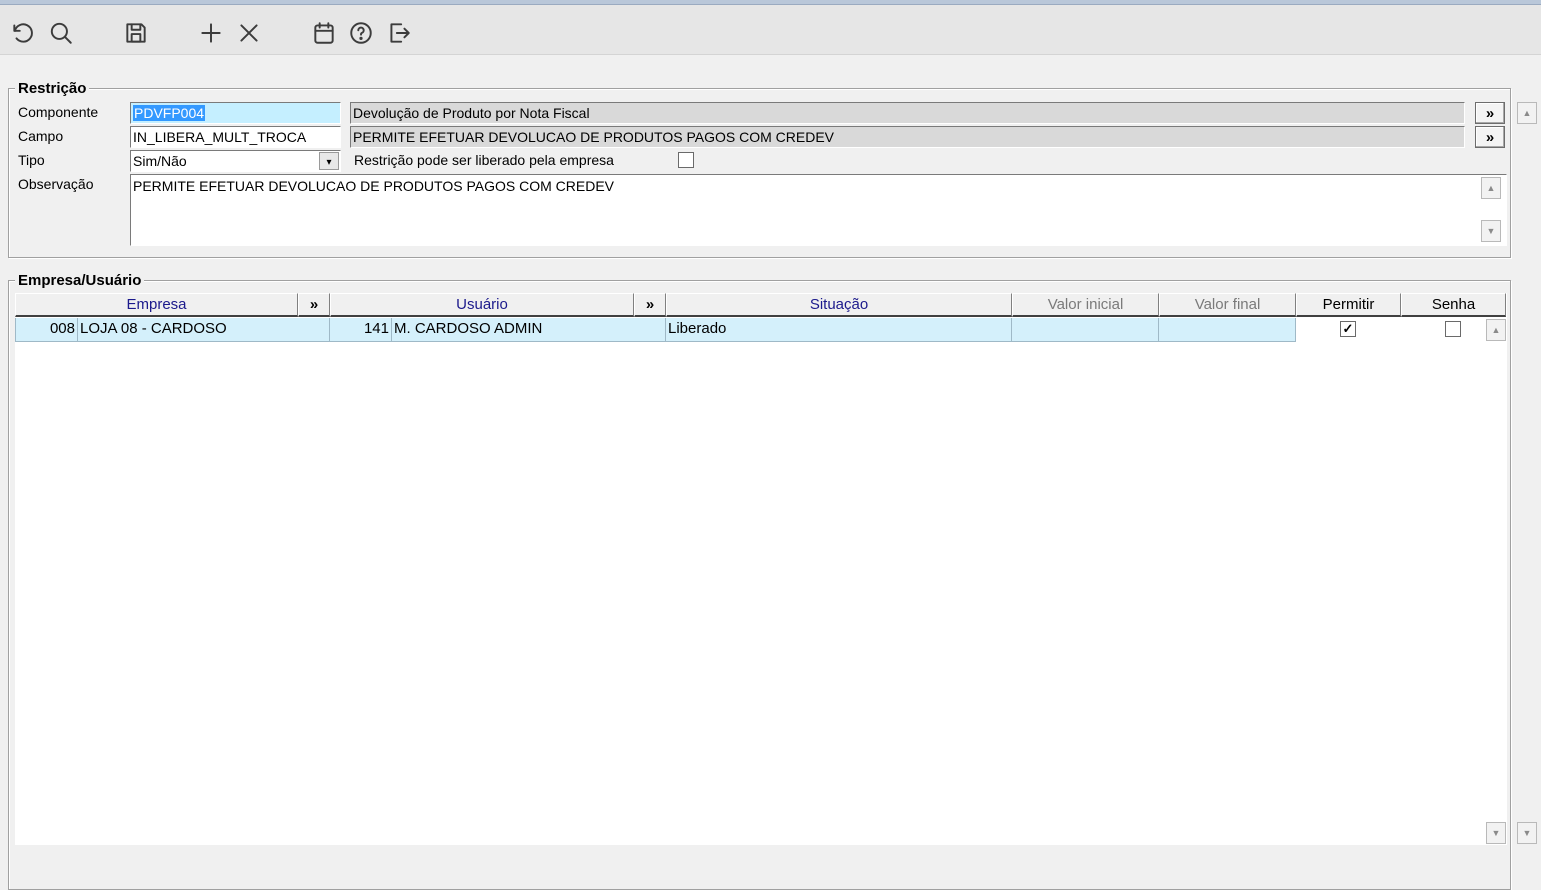 The height and width of the screenshot is (890, 1541). What do you see at coordinates (58, 112) in the screenshot?
I see `componente-label: Componente` at bounding box center [58, 112].